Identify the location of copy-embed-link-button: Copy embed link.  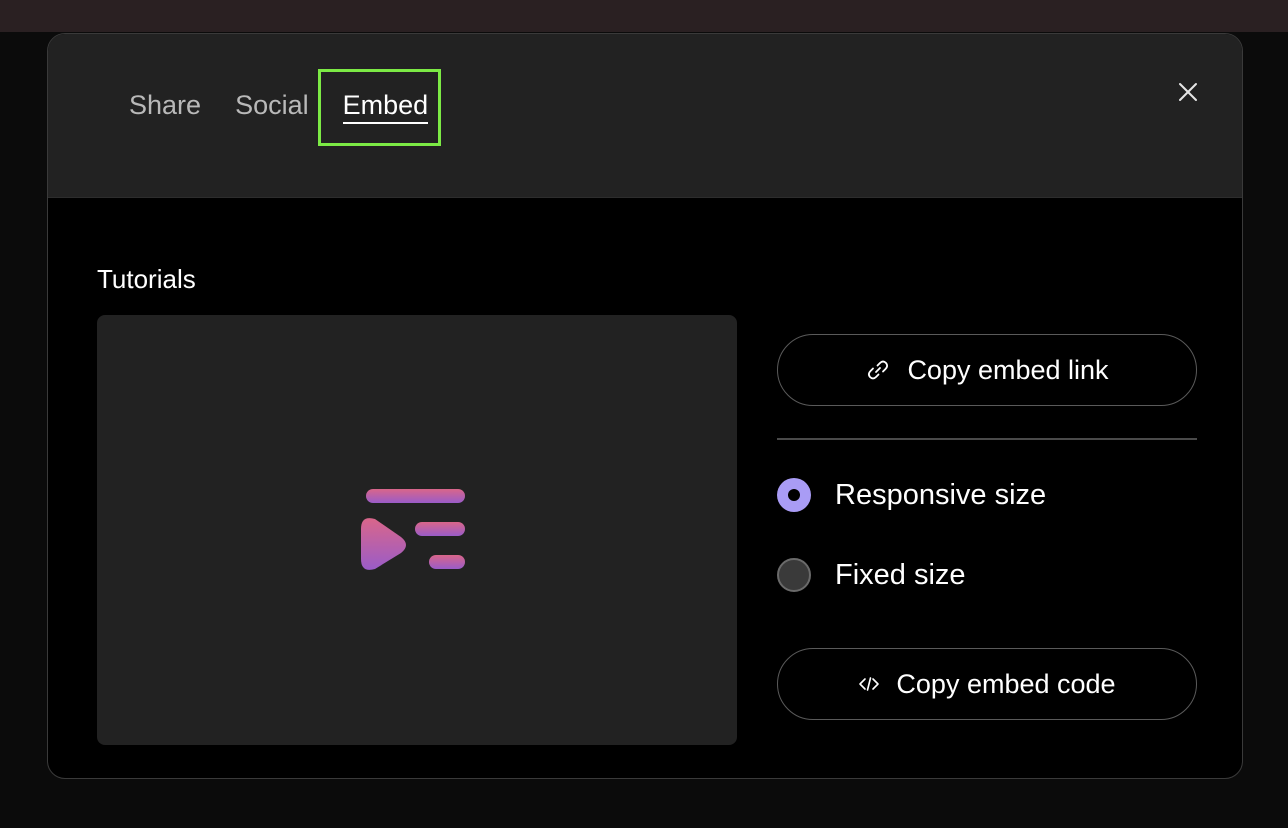
(987, 370).